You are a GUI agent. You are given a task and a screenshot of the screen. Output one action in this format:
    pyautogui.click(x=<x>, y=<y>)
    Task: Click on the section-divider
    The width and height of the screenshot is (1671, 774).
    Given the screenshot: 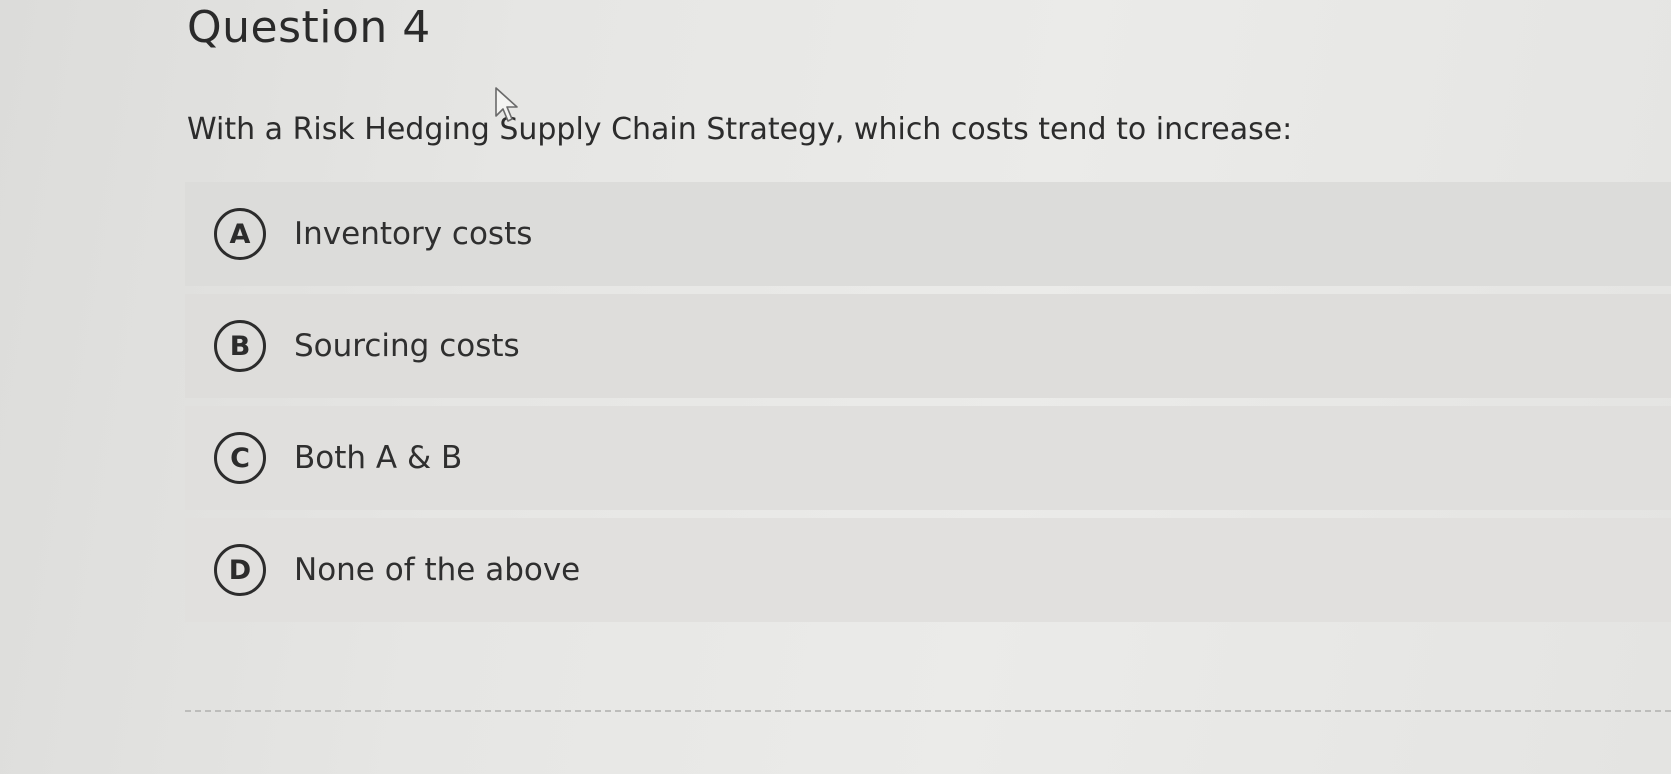 What is the action you would take?
    pyautogui.click(x=928, y=711)
    